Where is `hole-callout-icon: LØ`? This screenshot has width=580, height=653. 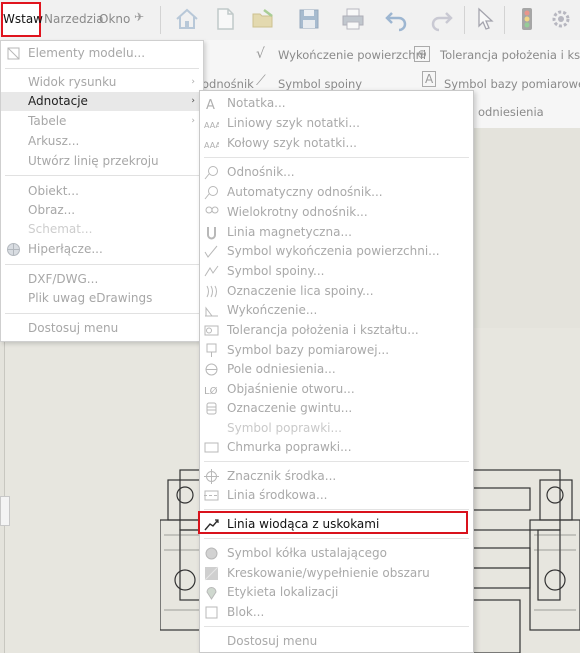
hole-callout-icon: LØ is located at coordinates (211, 391).